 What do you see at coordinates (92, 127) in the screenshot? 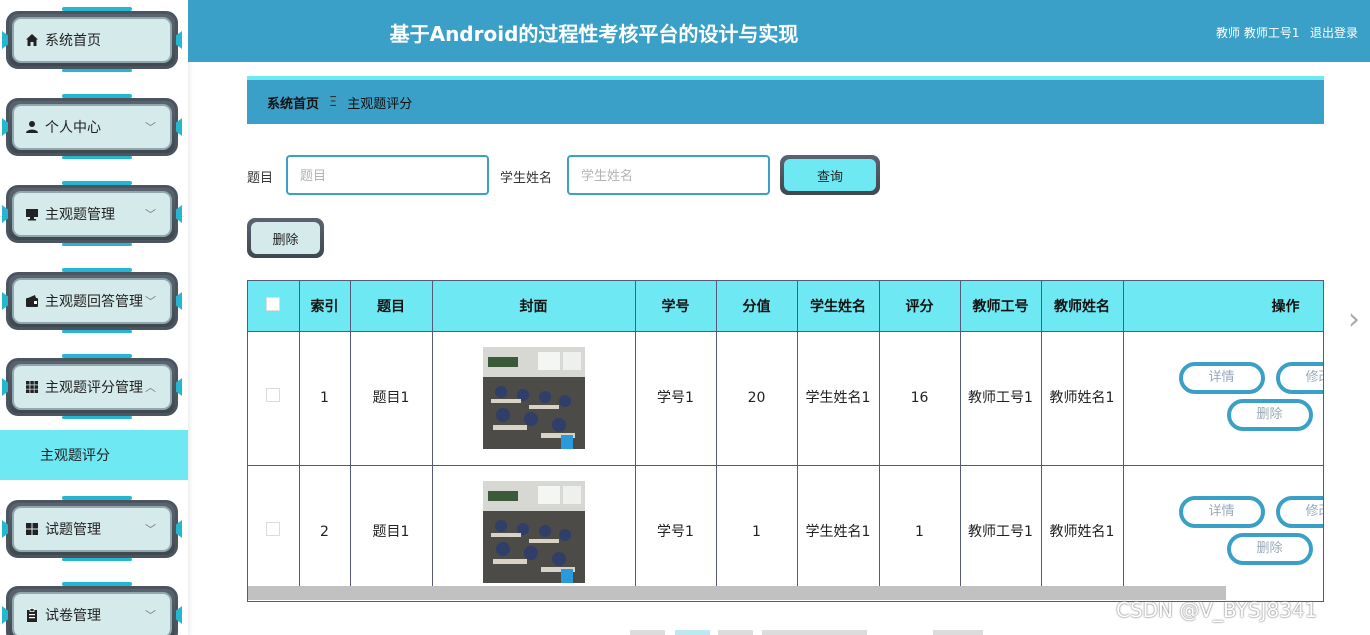
I see `sidebar-item-personal-center: 个人中心 ﹀` at bounding box center [92, 127].